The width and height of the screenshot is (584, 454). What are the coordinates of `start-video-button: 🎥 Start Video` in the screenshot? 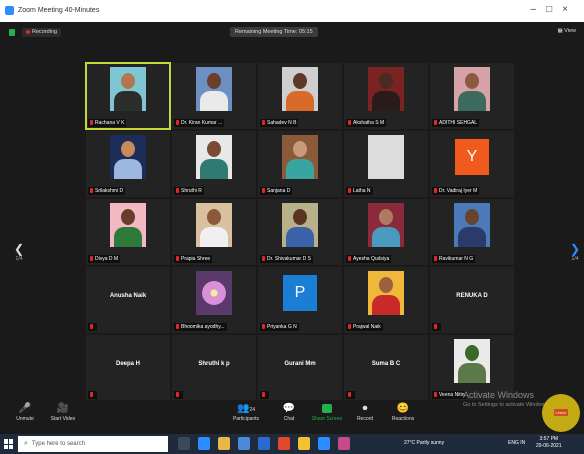 It's located at (63, 412).